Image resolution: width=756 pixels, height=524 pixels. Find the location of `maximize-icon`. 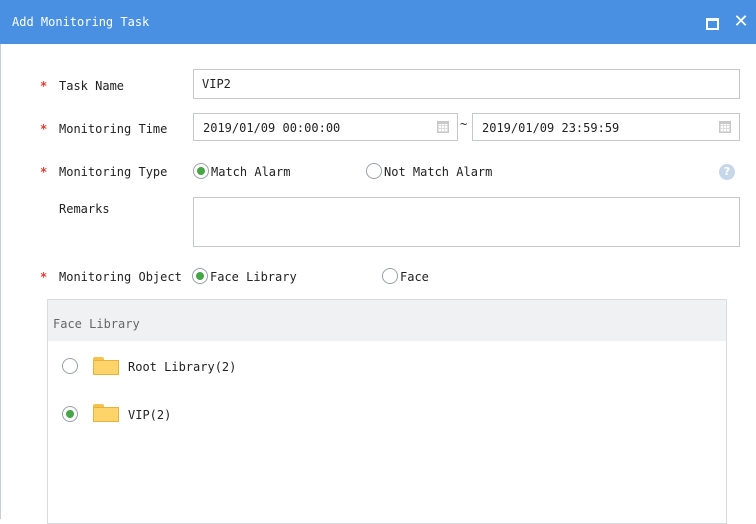

maximize-icon is located at coordinates (711, 22).